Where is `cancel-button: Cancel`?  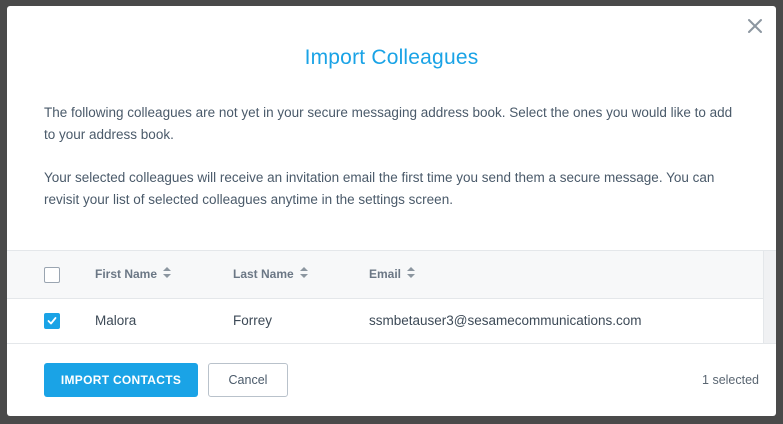
cancel-button: Cancel is located at coordinates (248, 380).